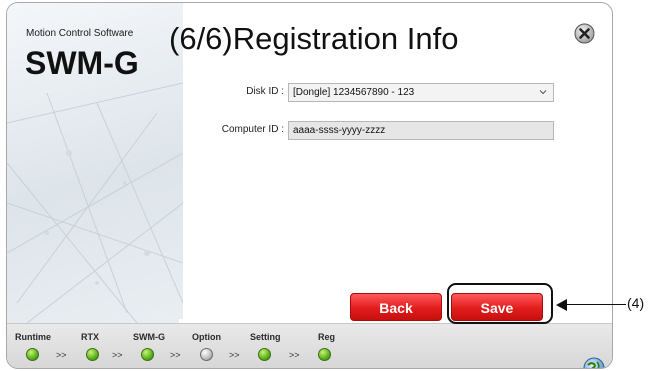 This screenshot has height=371, width=650. Describe the element at coordinates (421, 130) in the screenshot. I see `computer-id-field: aaaa-ssss-yyyy-zzzz` at that location.